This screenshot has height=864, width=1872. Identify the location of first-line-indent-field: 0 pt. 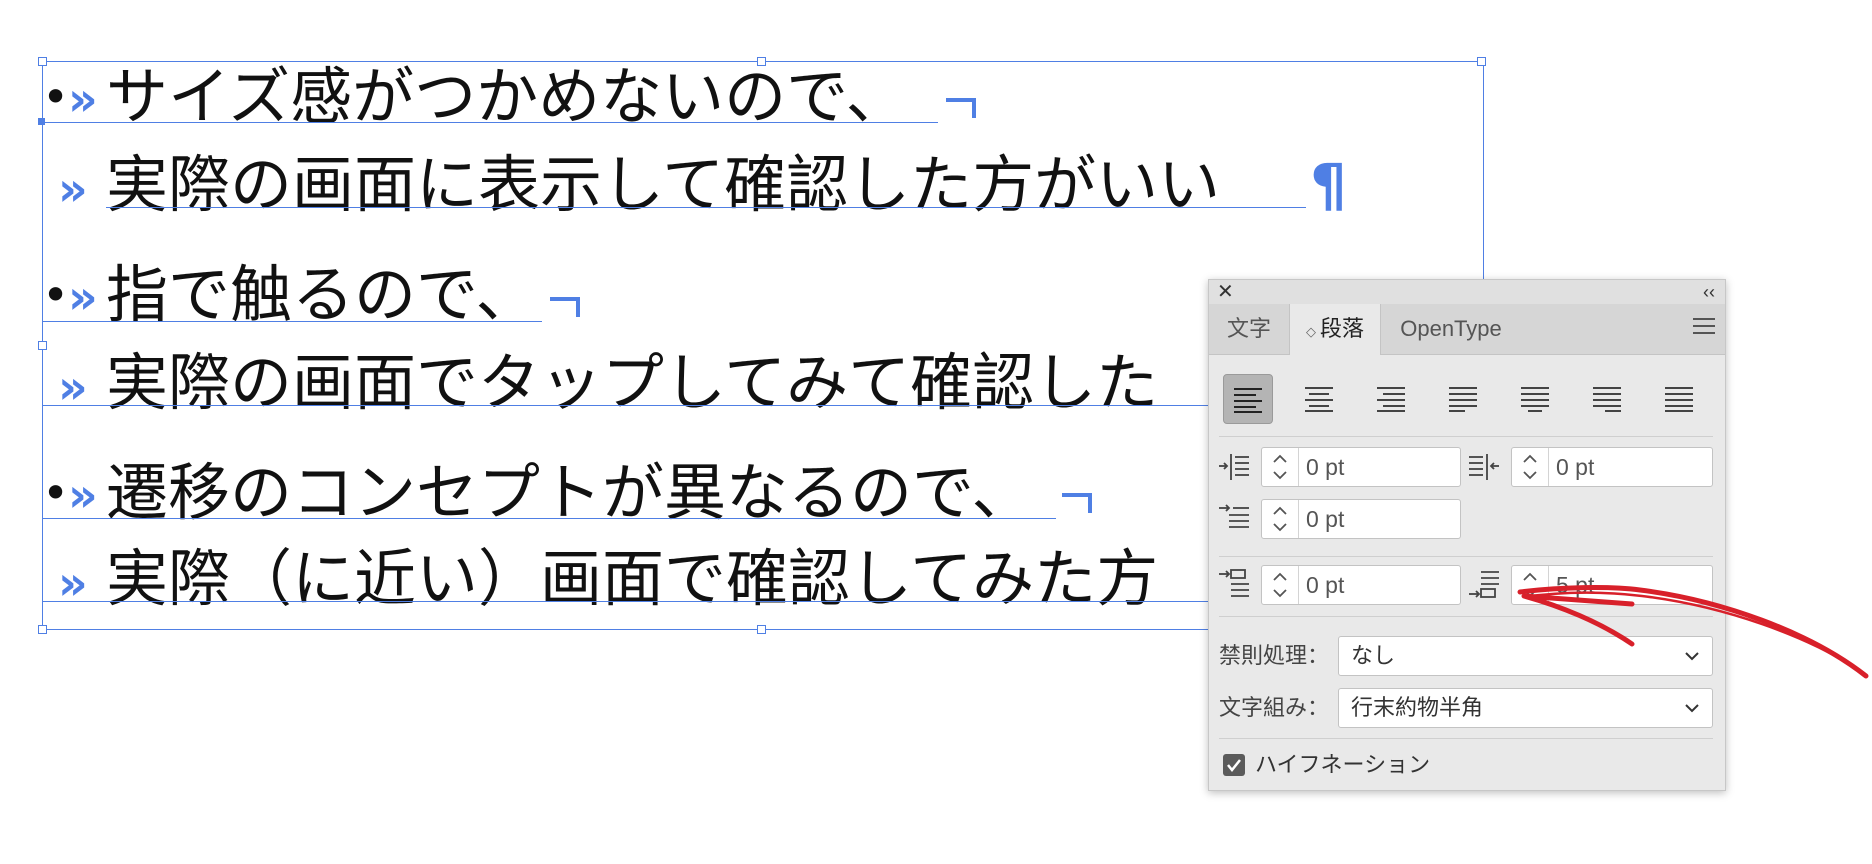
(1361, 519).